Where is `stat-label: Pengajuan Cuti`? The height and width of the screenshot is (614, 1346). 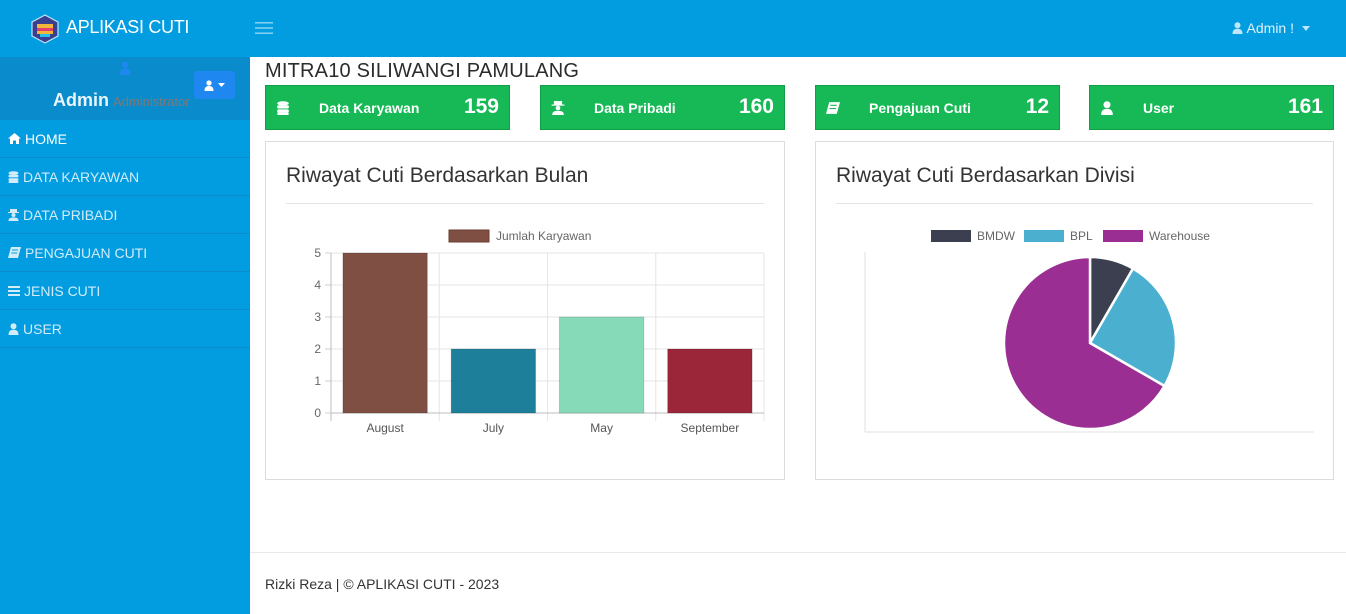 stat-label: Pengajuan Cuti is located at coordinates (920, 108).